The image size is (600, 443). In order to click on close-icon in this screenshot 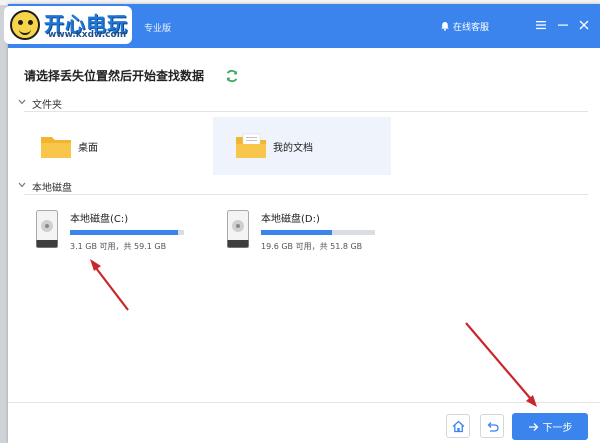, I will do `click(584, 25)`.